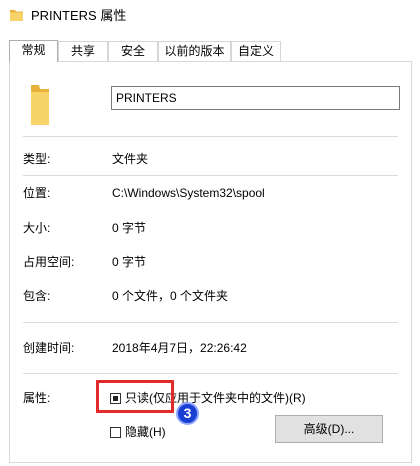  Describe the element at coordinates (145, 432) in the screenshot. I see `hidden-label: 隐藏(H)` at that location.